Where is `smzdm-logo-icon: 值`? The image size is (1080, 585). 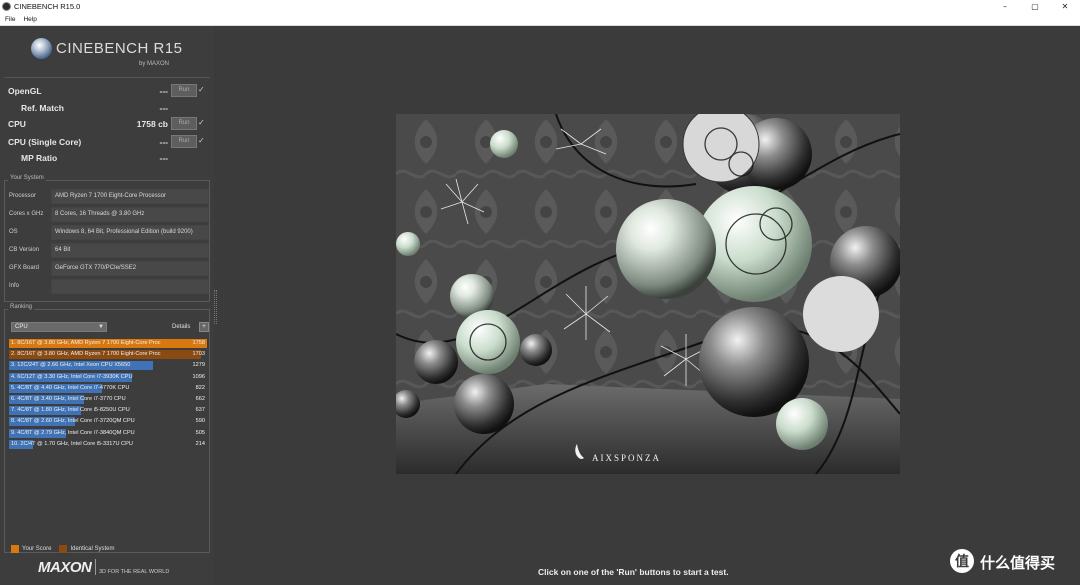 smzdm-logo-icon: 值 is located at coordinates (962, 561).